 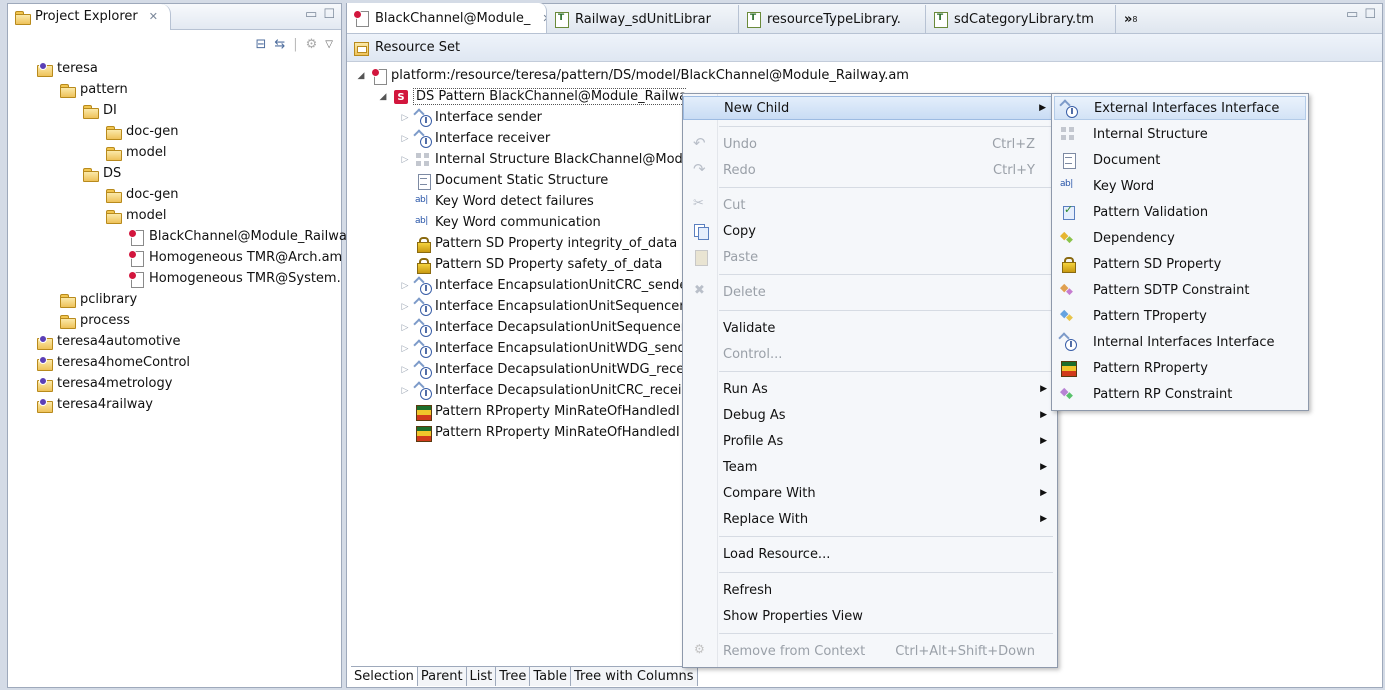 I want to click on bottom-tab-tree-with-columns: Tree with Columns, so click(x=634, y=676).